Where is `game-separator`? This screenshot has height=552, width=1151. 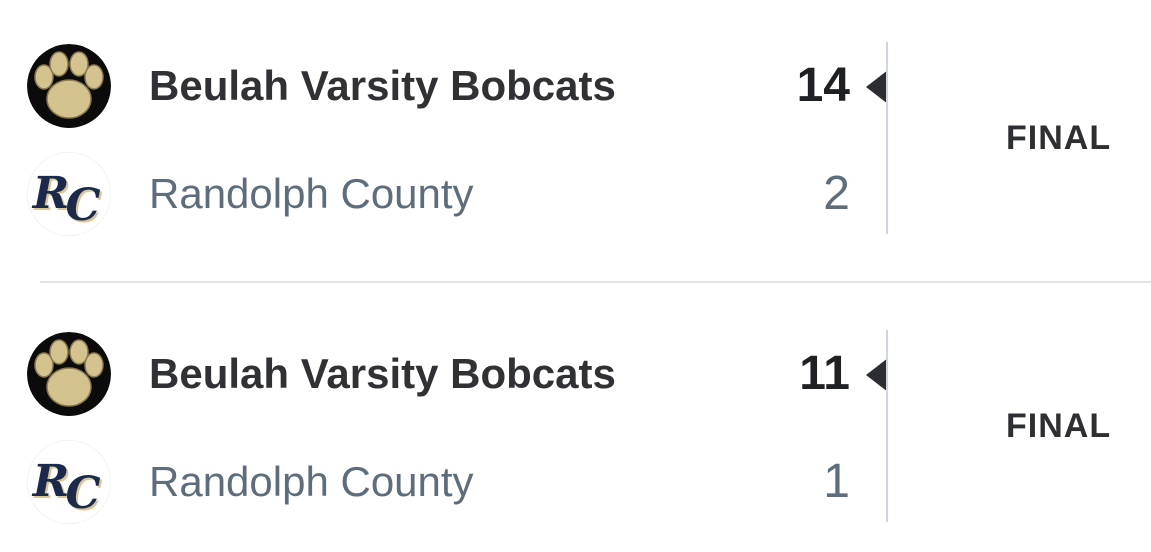
game-separator is located at coordinates (595, 282).